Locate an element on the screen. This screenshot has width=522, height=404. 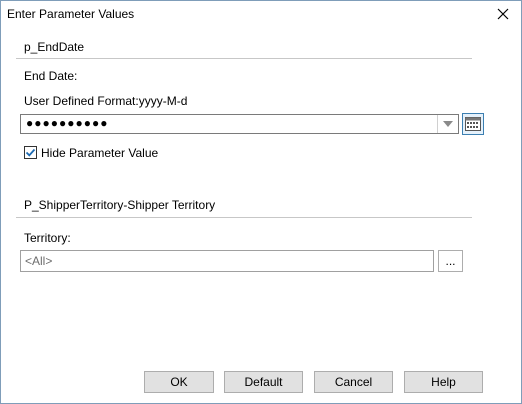
calendar-icon is located at coordinates (473, 124).